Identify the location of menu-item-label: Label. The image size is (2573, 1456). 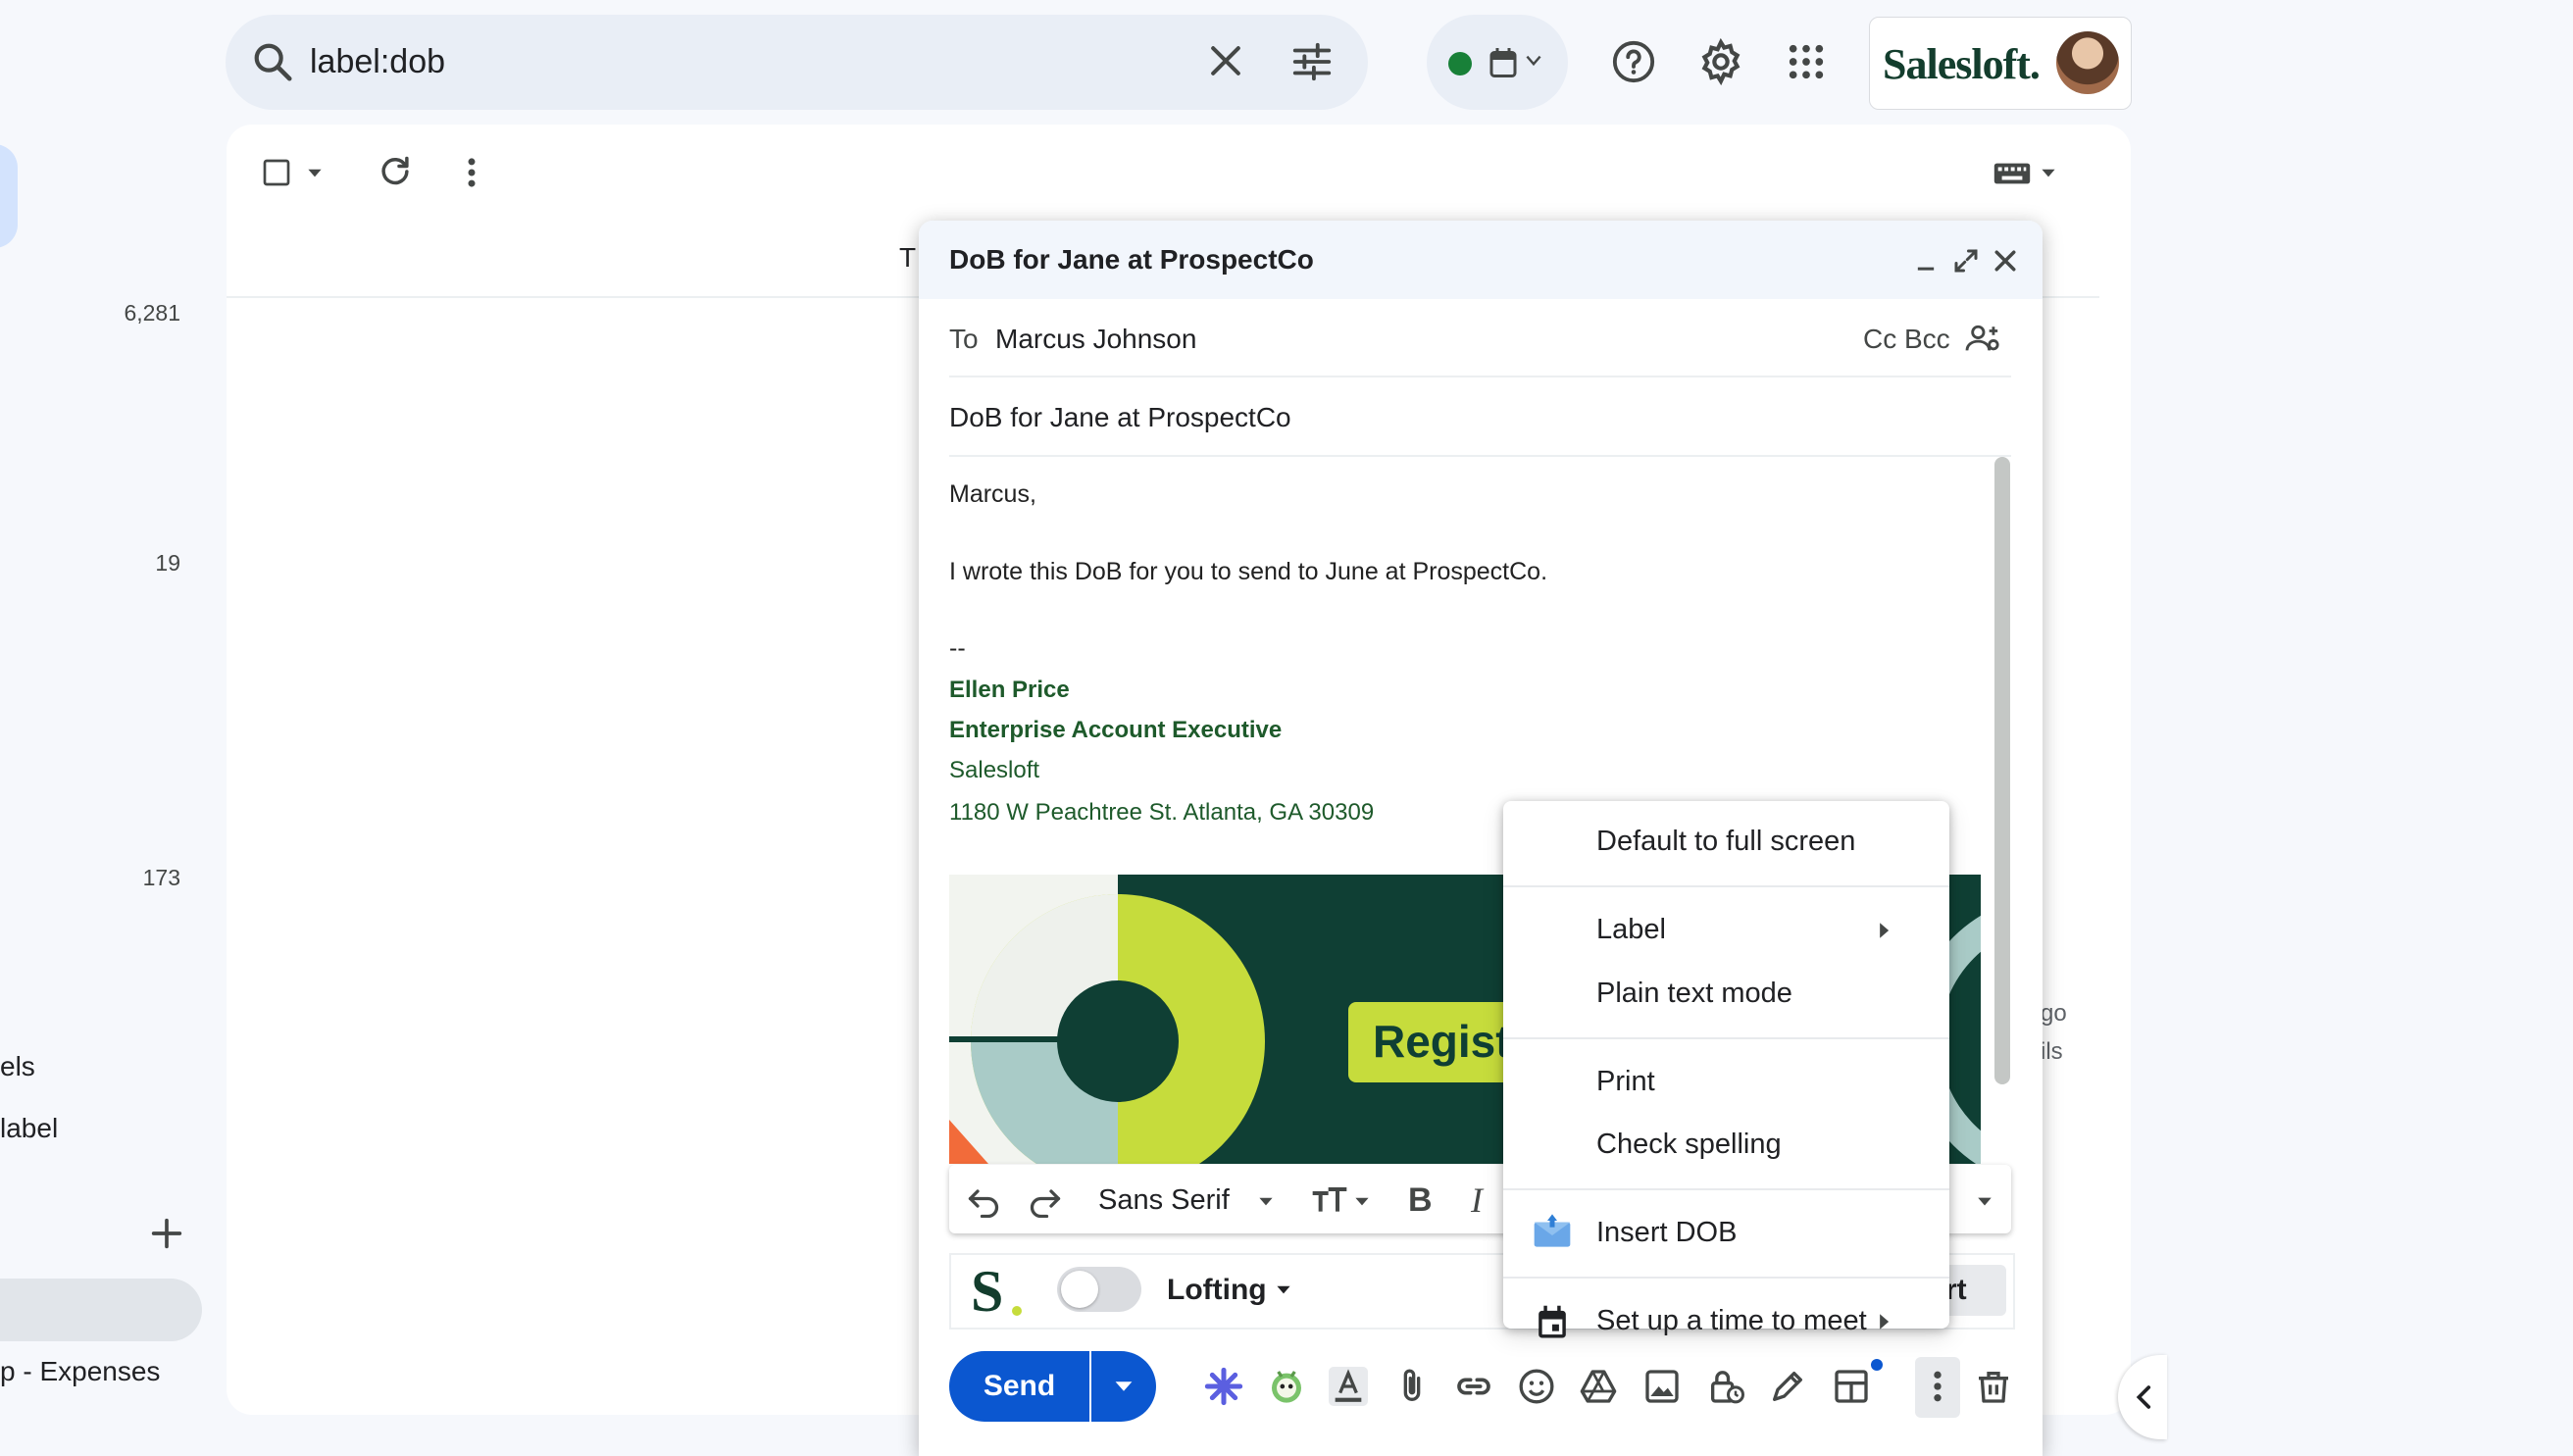
(1631, 929).